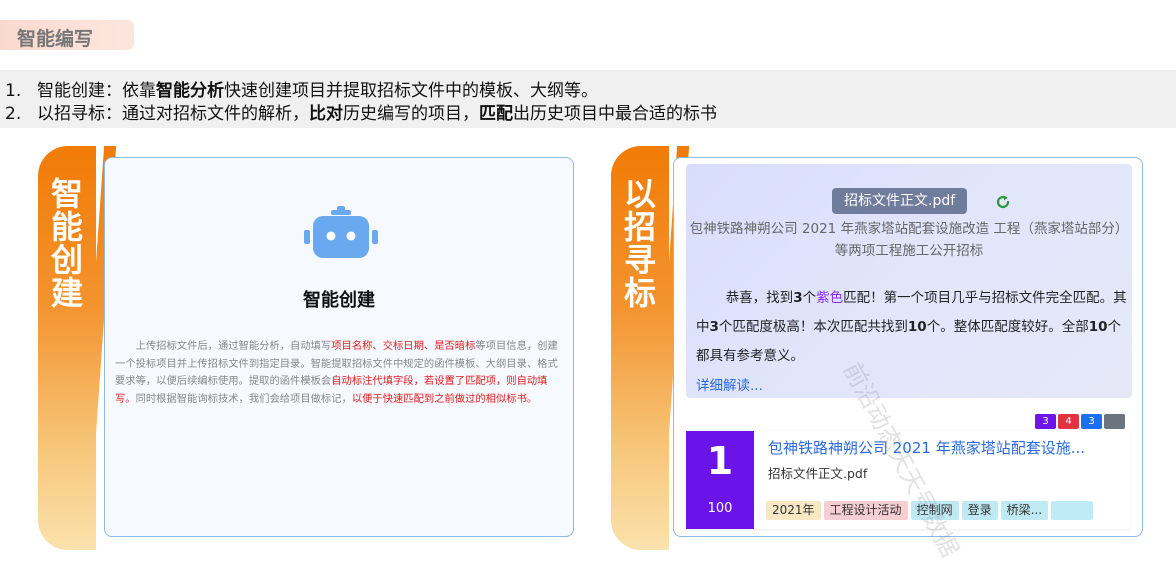  Describe the element at coordinates (1003, 202) in the screenshot. I see `refresh-icon` at that location.